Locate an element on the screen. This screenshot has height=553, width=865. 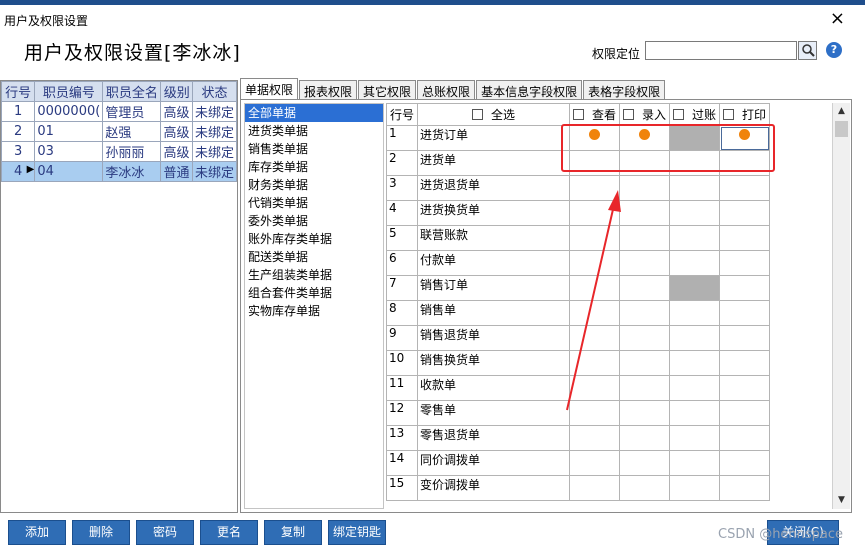
column-header: 职员全名 is located at coordinates (132, 91).